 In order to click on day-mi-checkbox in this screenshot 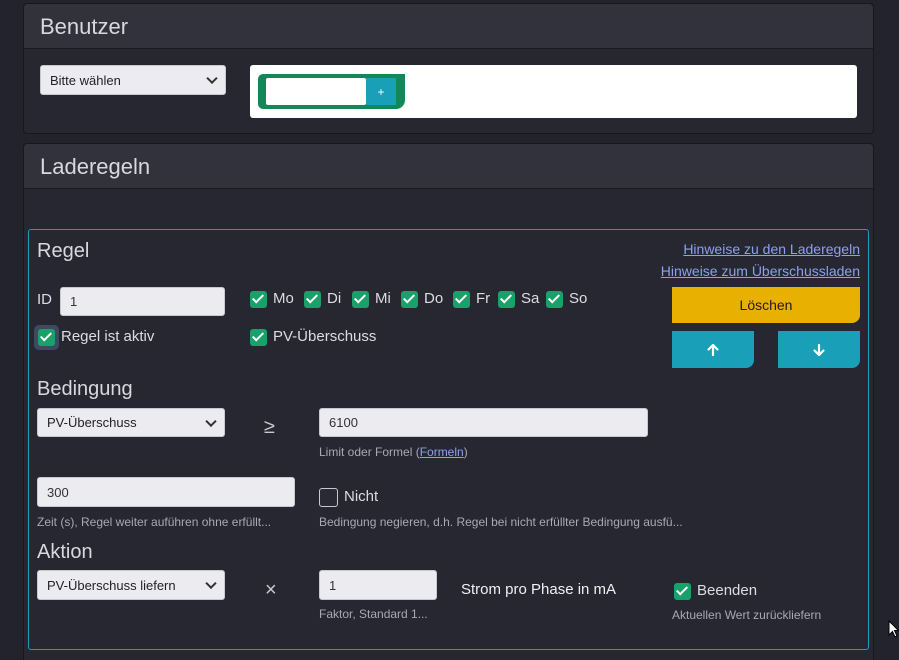, I will do `click(360, 299)`.